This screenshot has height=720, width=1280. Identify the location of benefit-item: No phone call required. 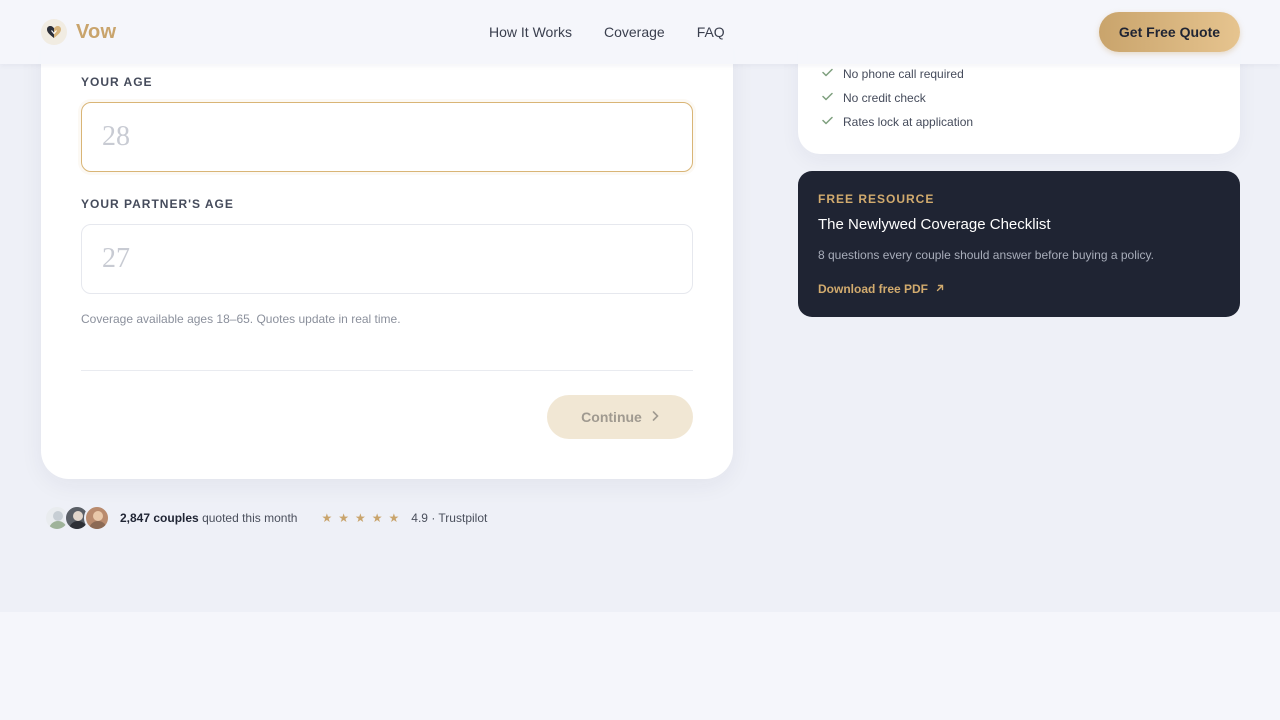
(893, 74).